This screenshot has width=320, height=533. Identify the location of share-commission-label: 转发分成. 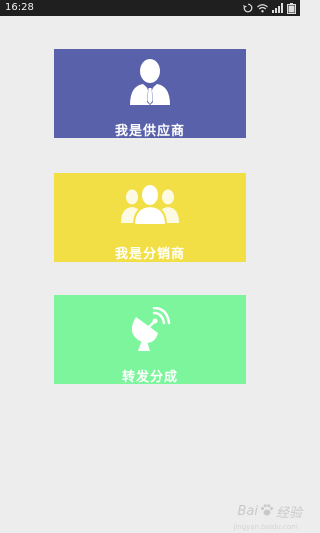
(149, 377).